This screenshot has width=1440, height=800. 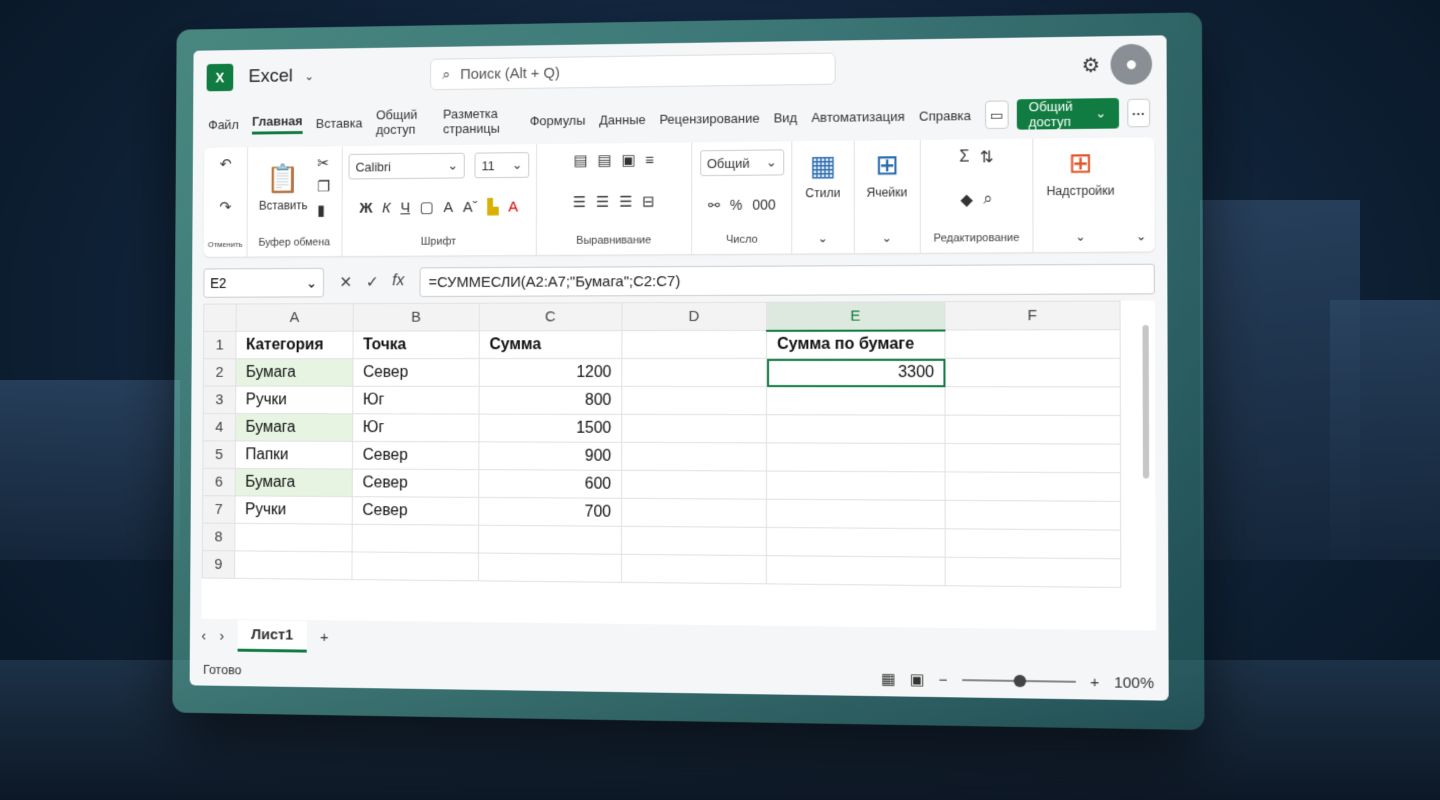 What do you see at coordinates (218, 537) in the screenshot?
I see `row-header: 8` at bounding box center [218, 537].